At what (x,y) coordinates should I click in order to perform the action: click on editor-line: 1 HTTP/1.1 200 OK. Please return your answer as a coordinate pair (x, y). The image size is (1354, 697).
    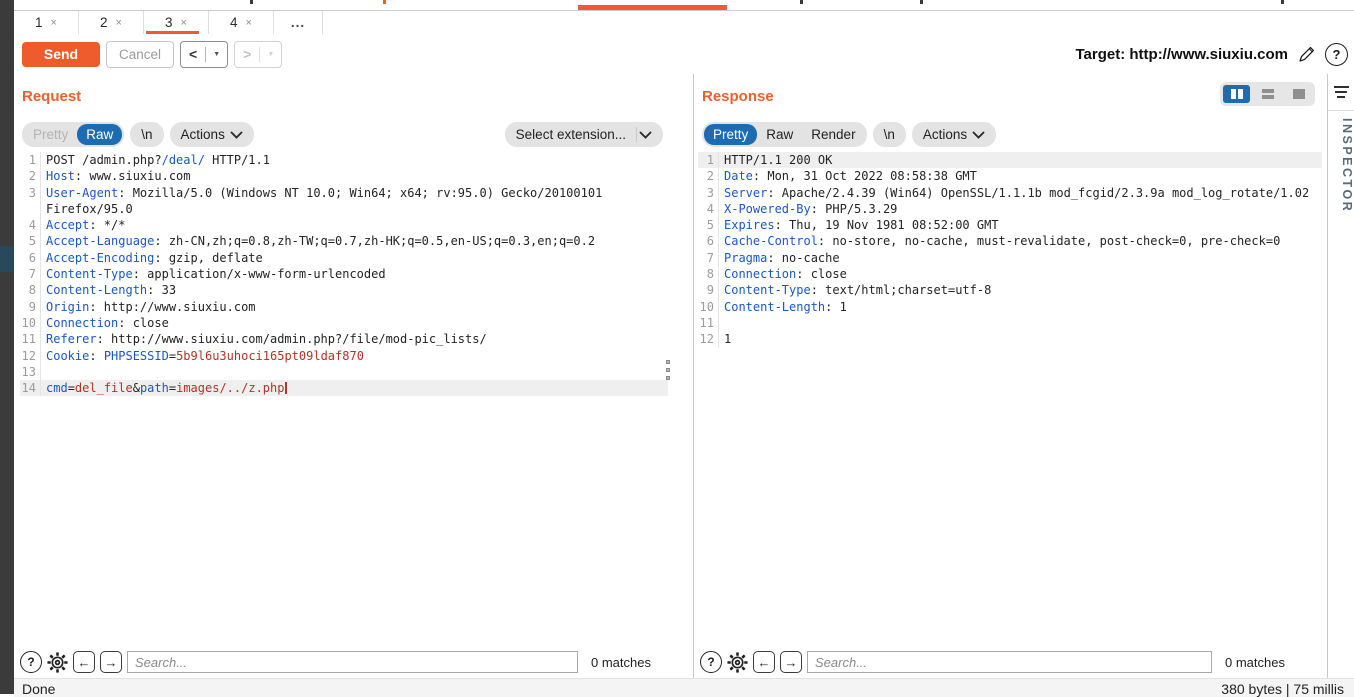
    Looking at the image, I should click on (1010, 160).